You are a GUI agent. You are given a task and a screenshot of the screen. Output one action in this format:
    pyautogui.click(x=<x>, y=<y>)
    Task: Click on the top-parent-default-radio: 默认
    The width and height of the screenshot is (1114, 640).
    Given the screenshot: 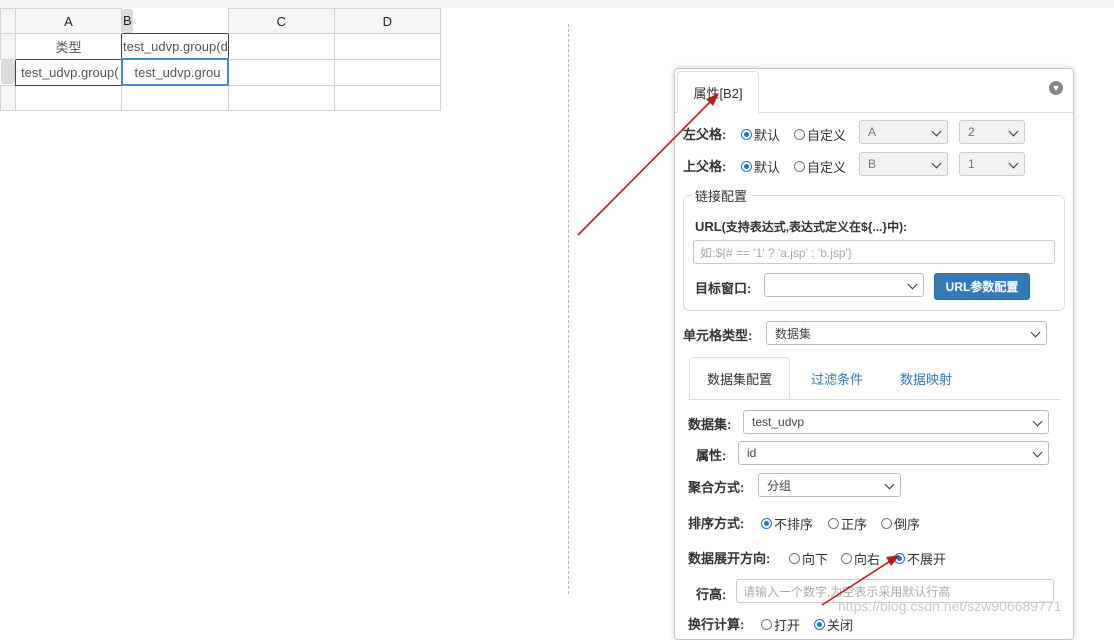 What is the action you would take?
    pyautogui.click(x=760, y=166)
    